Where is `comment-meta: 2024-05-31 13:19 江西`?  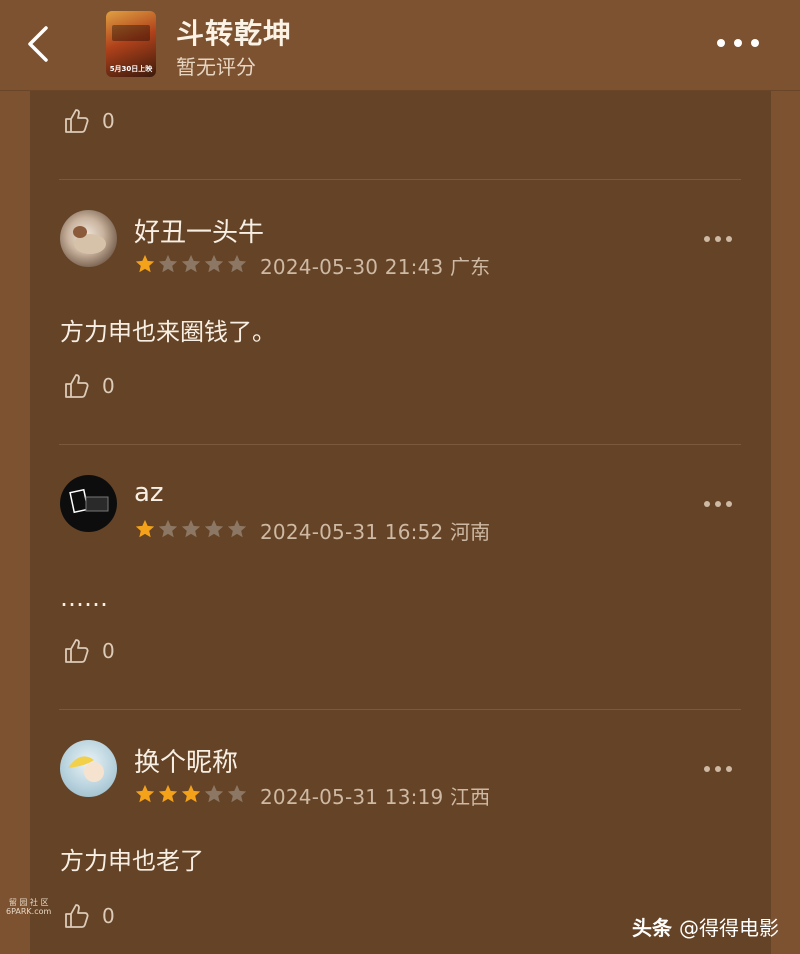
comment-meta: 2024-05-31 13:19 江西 is located at coordinates (375, 797).